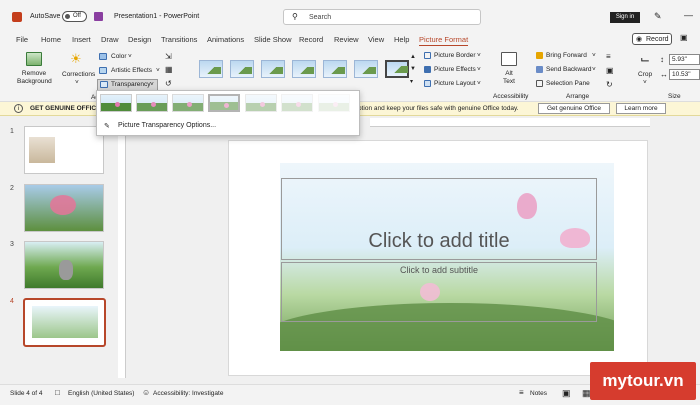 Image resolution: width=700 pixels, height=405 pixels. What do you see at coordinates (66, 270) in the screenshot?
I see `thumbnail-cat` at bounding box center [66, 270].